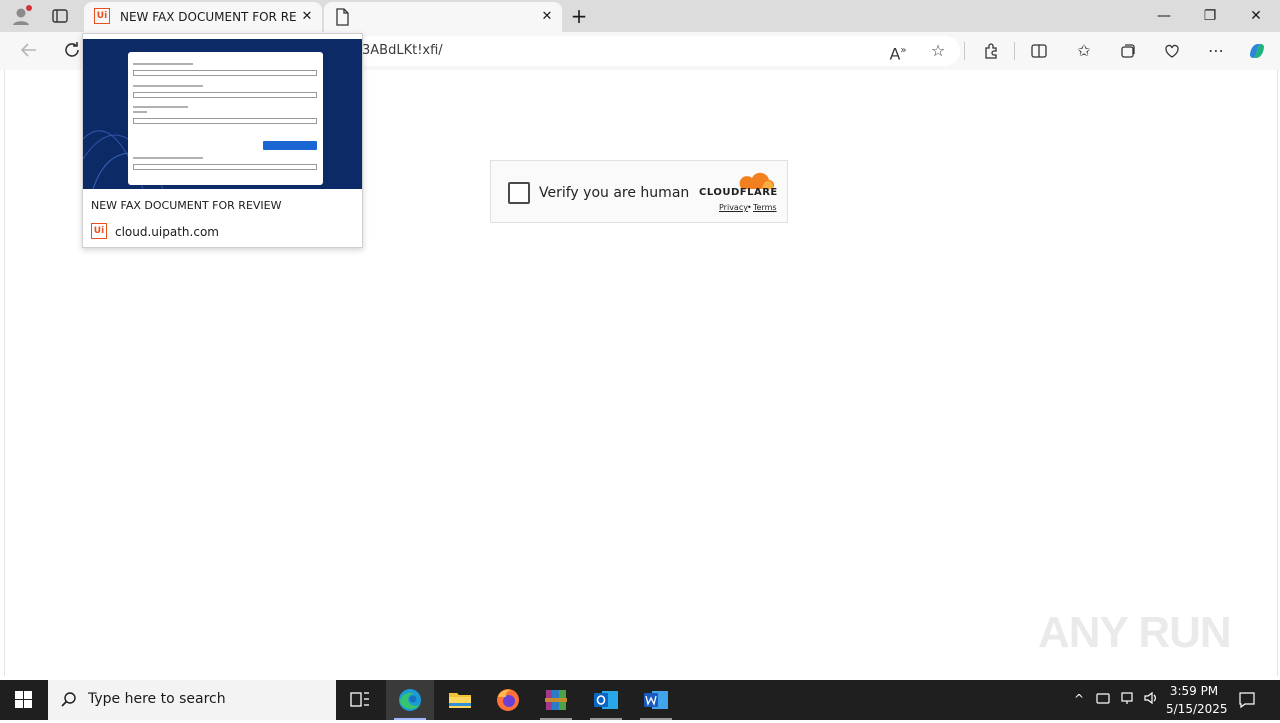 Image resolution: width=1280 pixels, height=723 pixels. What do you see at coordinates (579, 16) in the screenshot?
I see `new-tab-button: +` at bounding box center [579, 16].